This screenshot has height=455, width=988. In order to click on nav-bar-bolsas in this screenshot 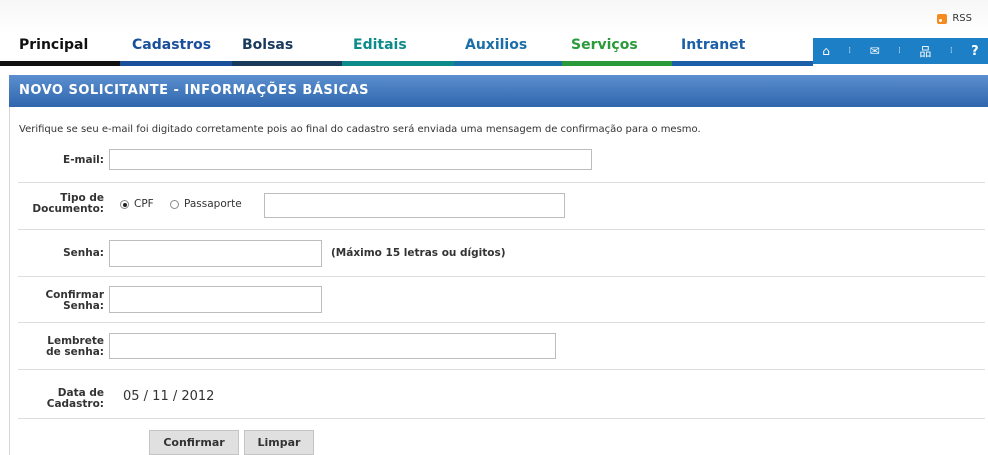, I will do `click(287, 63)`.